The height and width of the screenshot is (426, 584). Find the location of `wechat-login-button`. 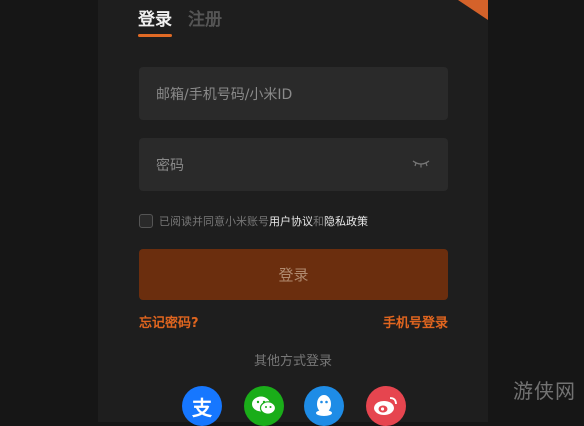

wechat-login-button is located at coordinates (264, 406).